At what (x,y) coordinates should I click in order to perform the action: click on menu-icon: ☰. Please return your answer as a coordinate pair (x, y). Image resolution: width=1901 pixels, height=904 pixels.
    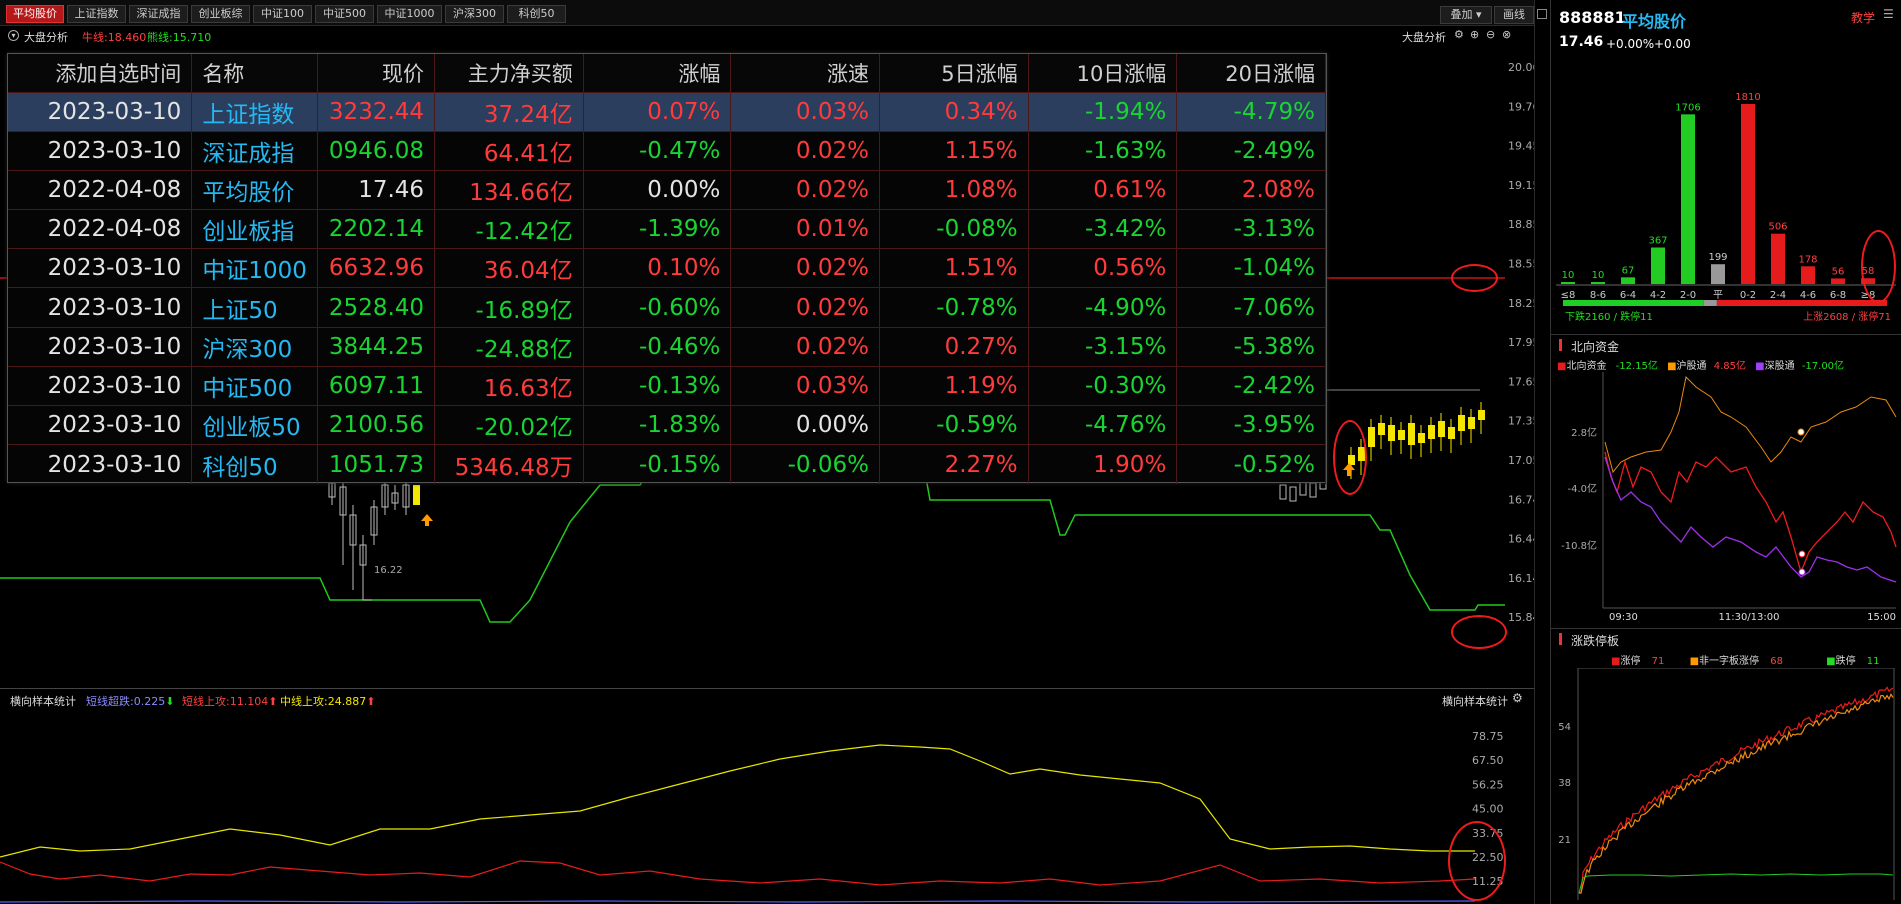
    Looking at the image, I should click on (1888, 14).